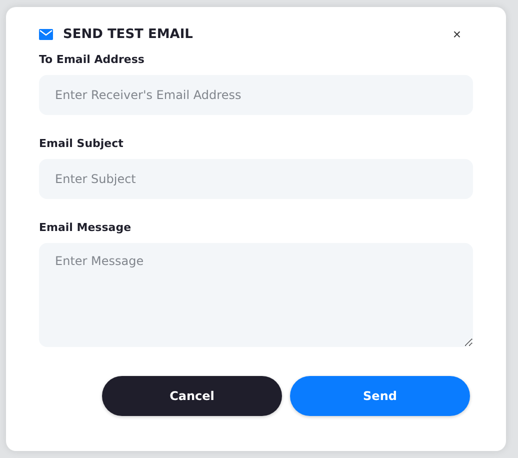 This screenshot has width=518, height=458. What do you see at coordinates (456, 34) in the screenshot?
I see `close-button: ×` at bounding box center [456, 34].